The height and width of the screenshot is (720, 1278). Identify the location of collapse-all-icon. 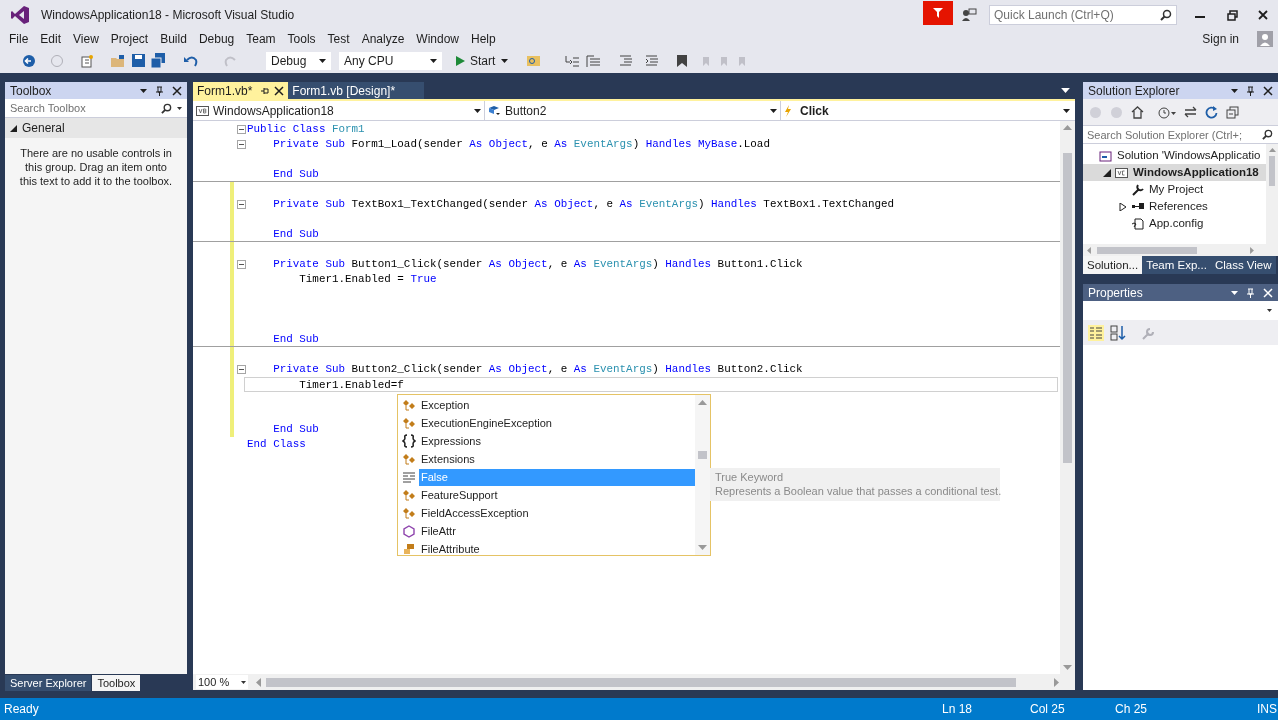
(1232, 112).